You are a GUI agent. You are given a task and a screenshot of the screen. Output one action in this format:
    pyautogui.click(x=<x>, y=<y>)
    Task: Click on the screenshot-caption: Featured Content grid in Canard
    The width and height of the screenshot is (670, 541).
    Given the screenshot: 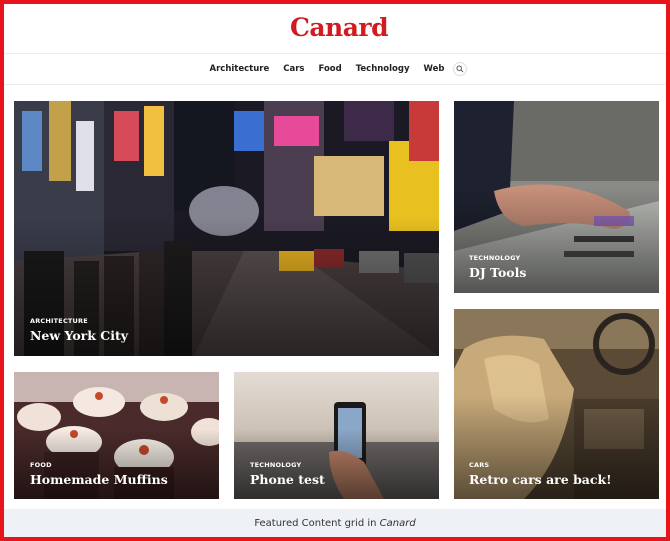 What is the action you would take?
    pyautogui.click(x=335, y=523)
    